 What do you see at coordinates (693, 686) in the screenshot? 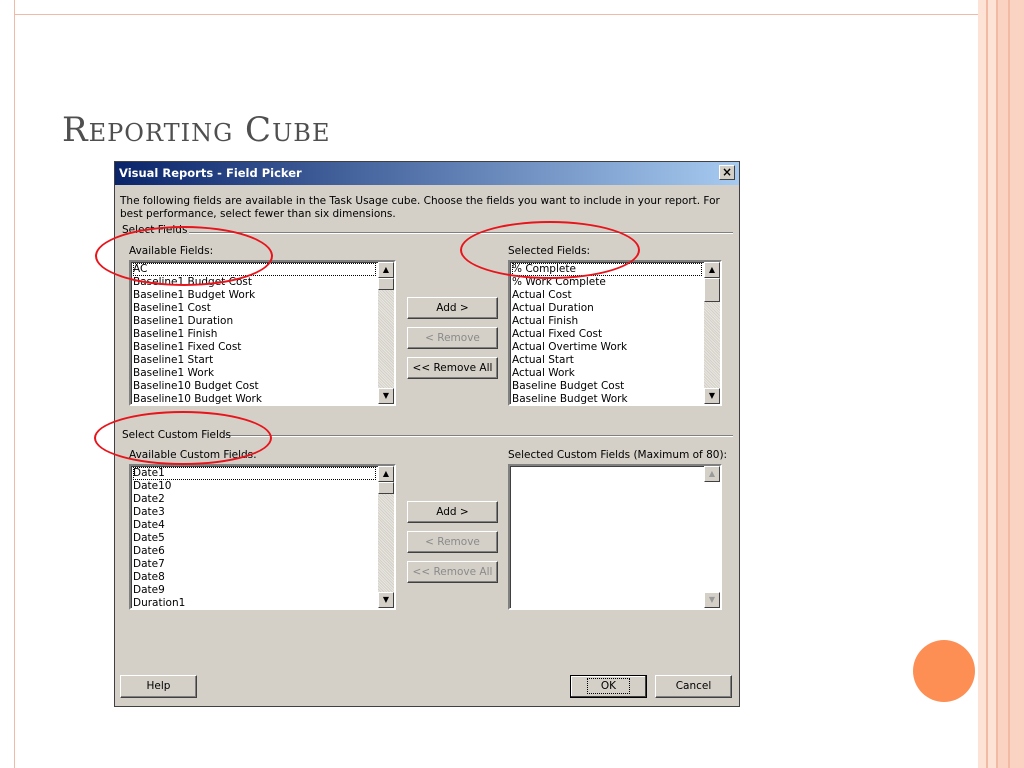
I see `cancel-button: Cancel` at bounding box center [693, 686].